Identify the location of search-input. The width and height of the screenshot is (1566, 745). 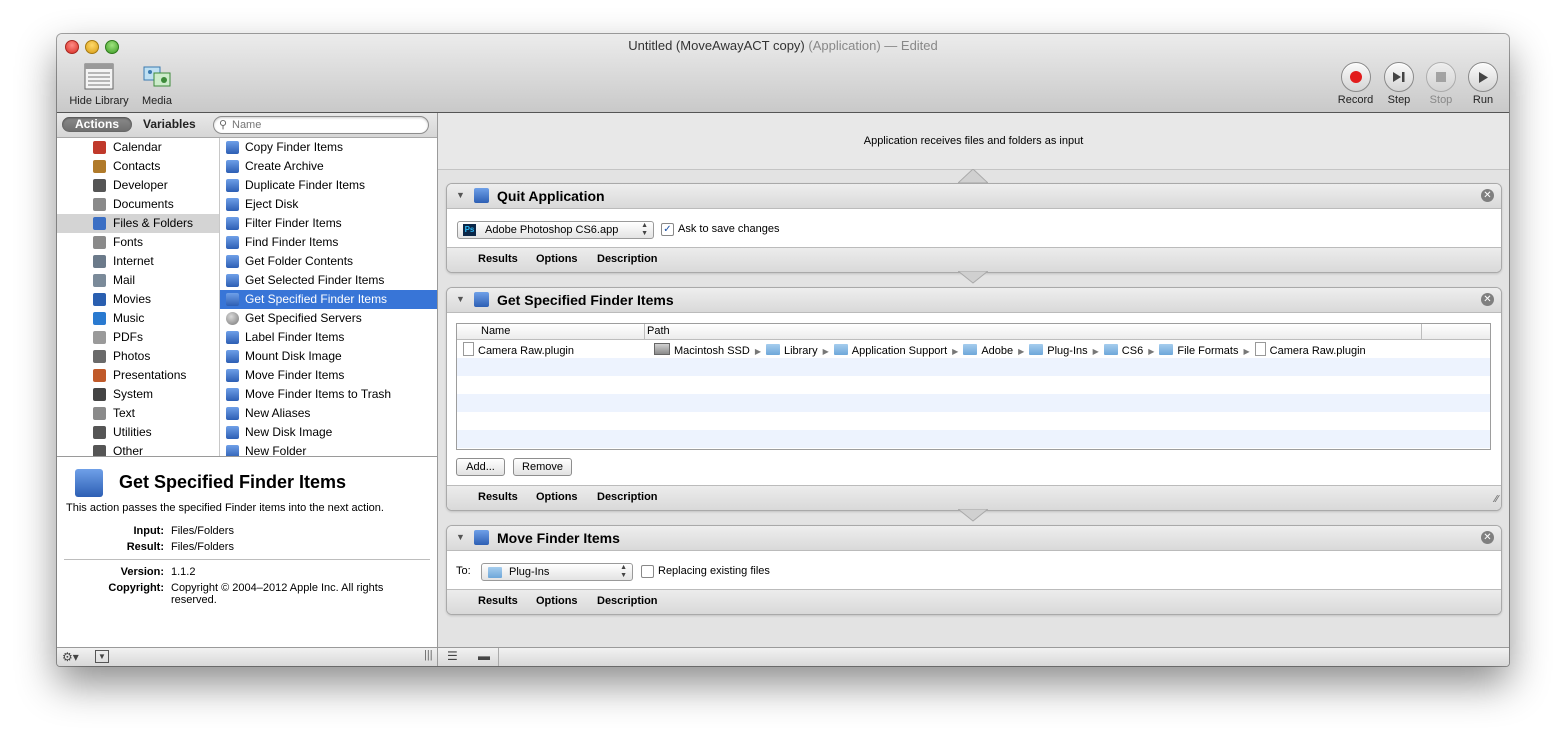
(327, 125).